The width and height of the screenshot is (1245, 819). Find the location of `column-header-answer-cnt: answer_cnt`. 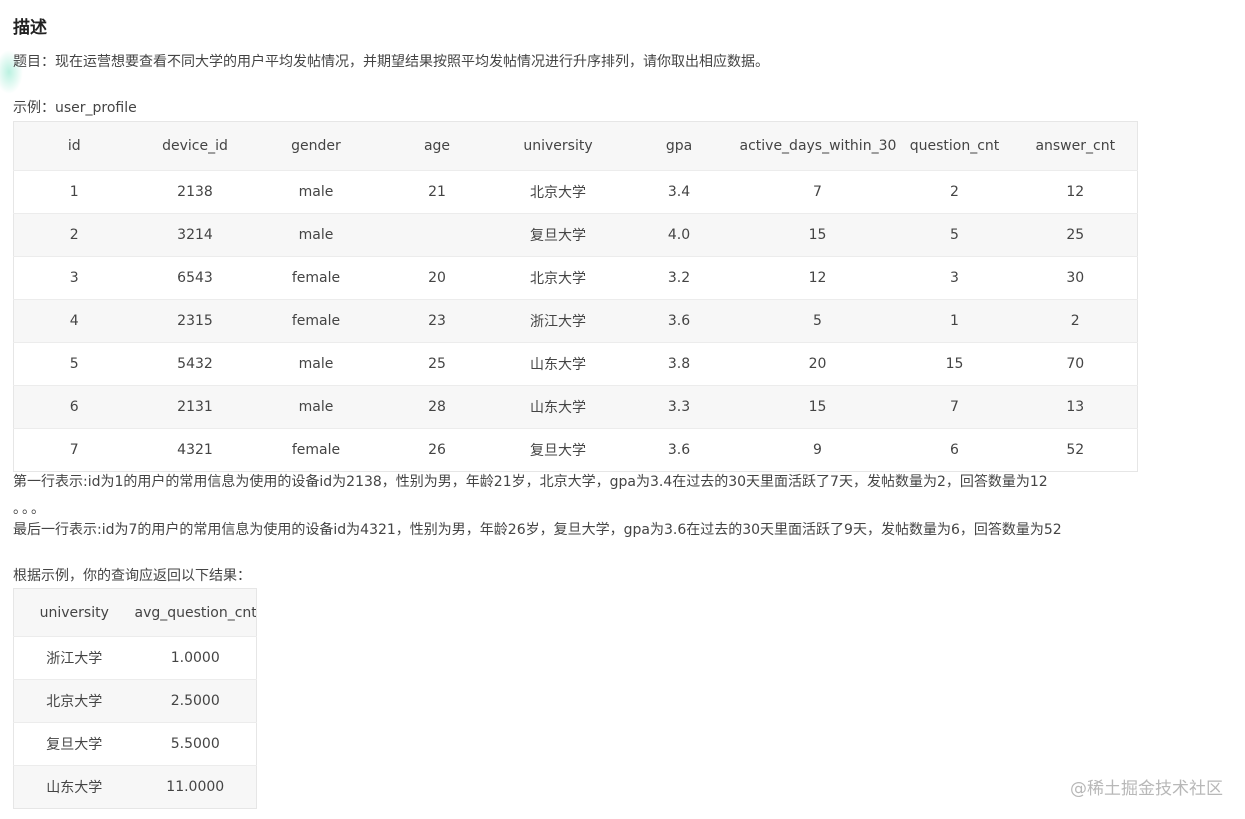

column-header-answer-cnt: answer_cnt is located at coordinates (1075, 146).